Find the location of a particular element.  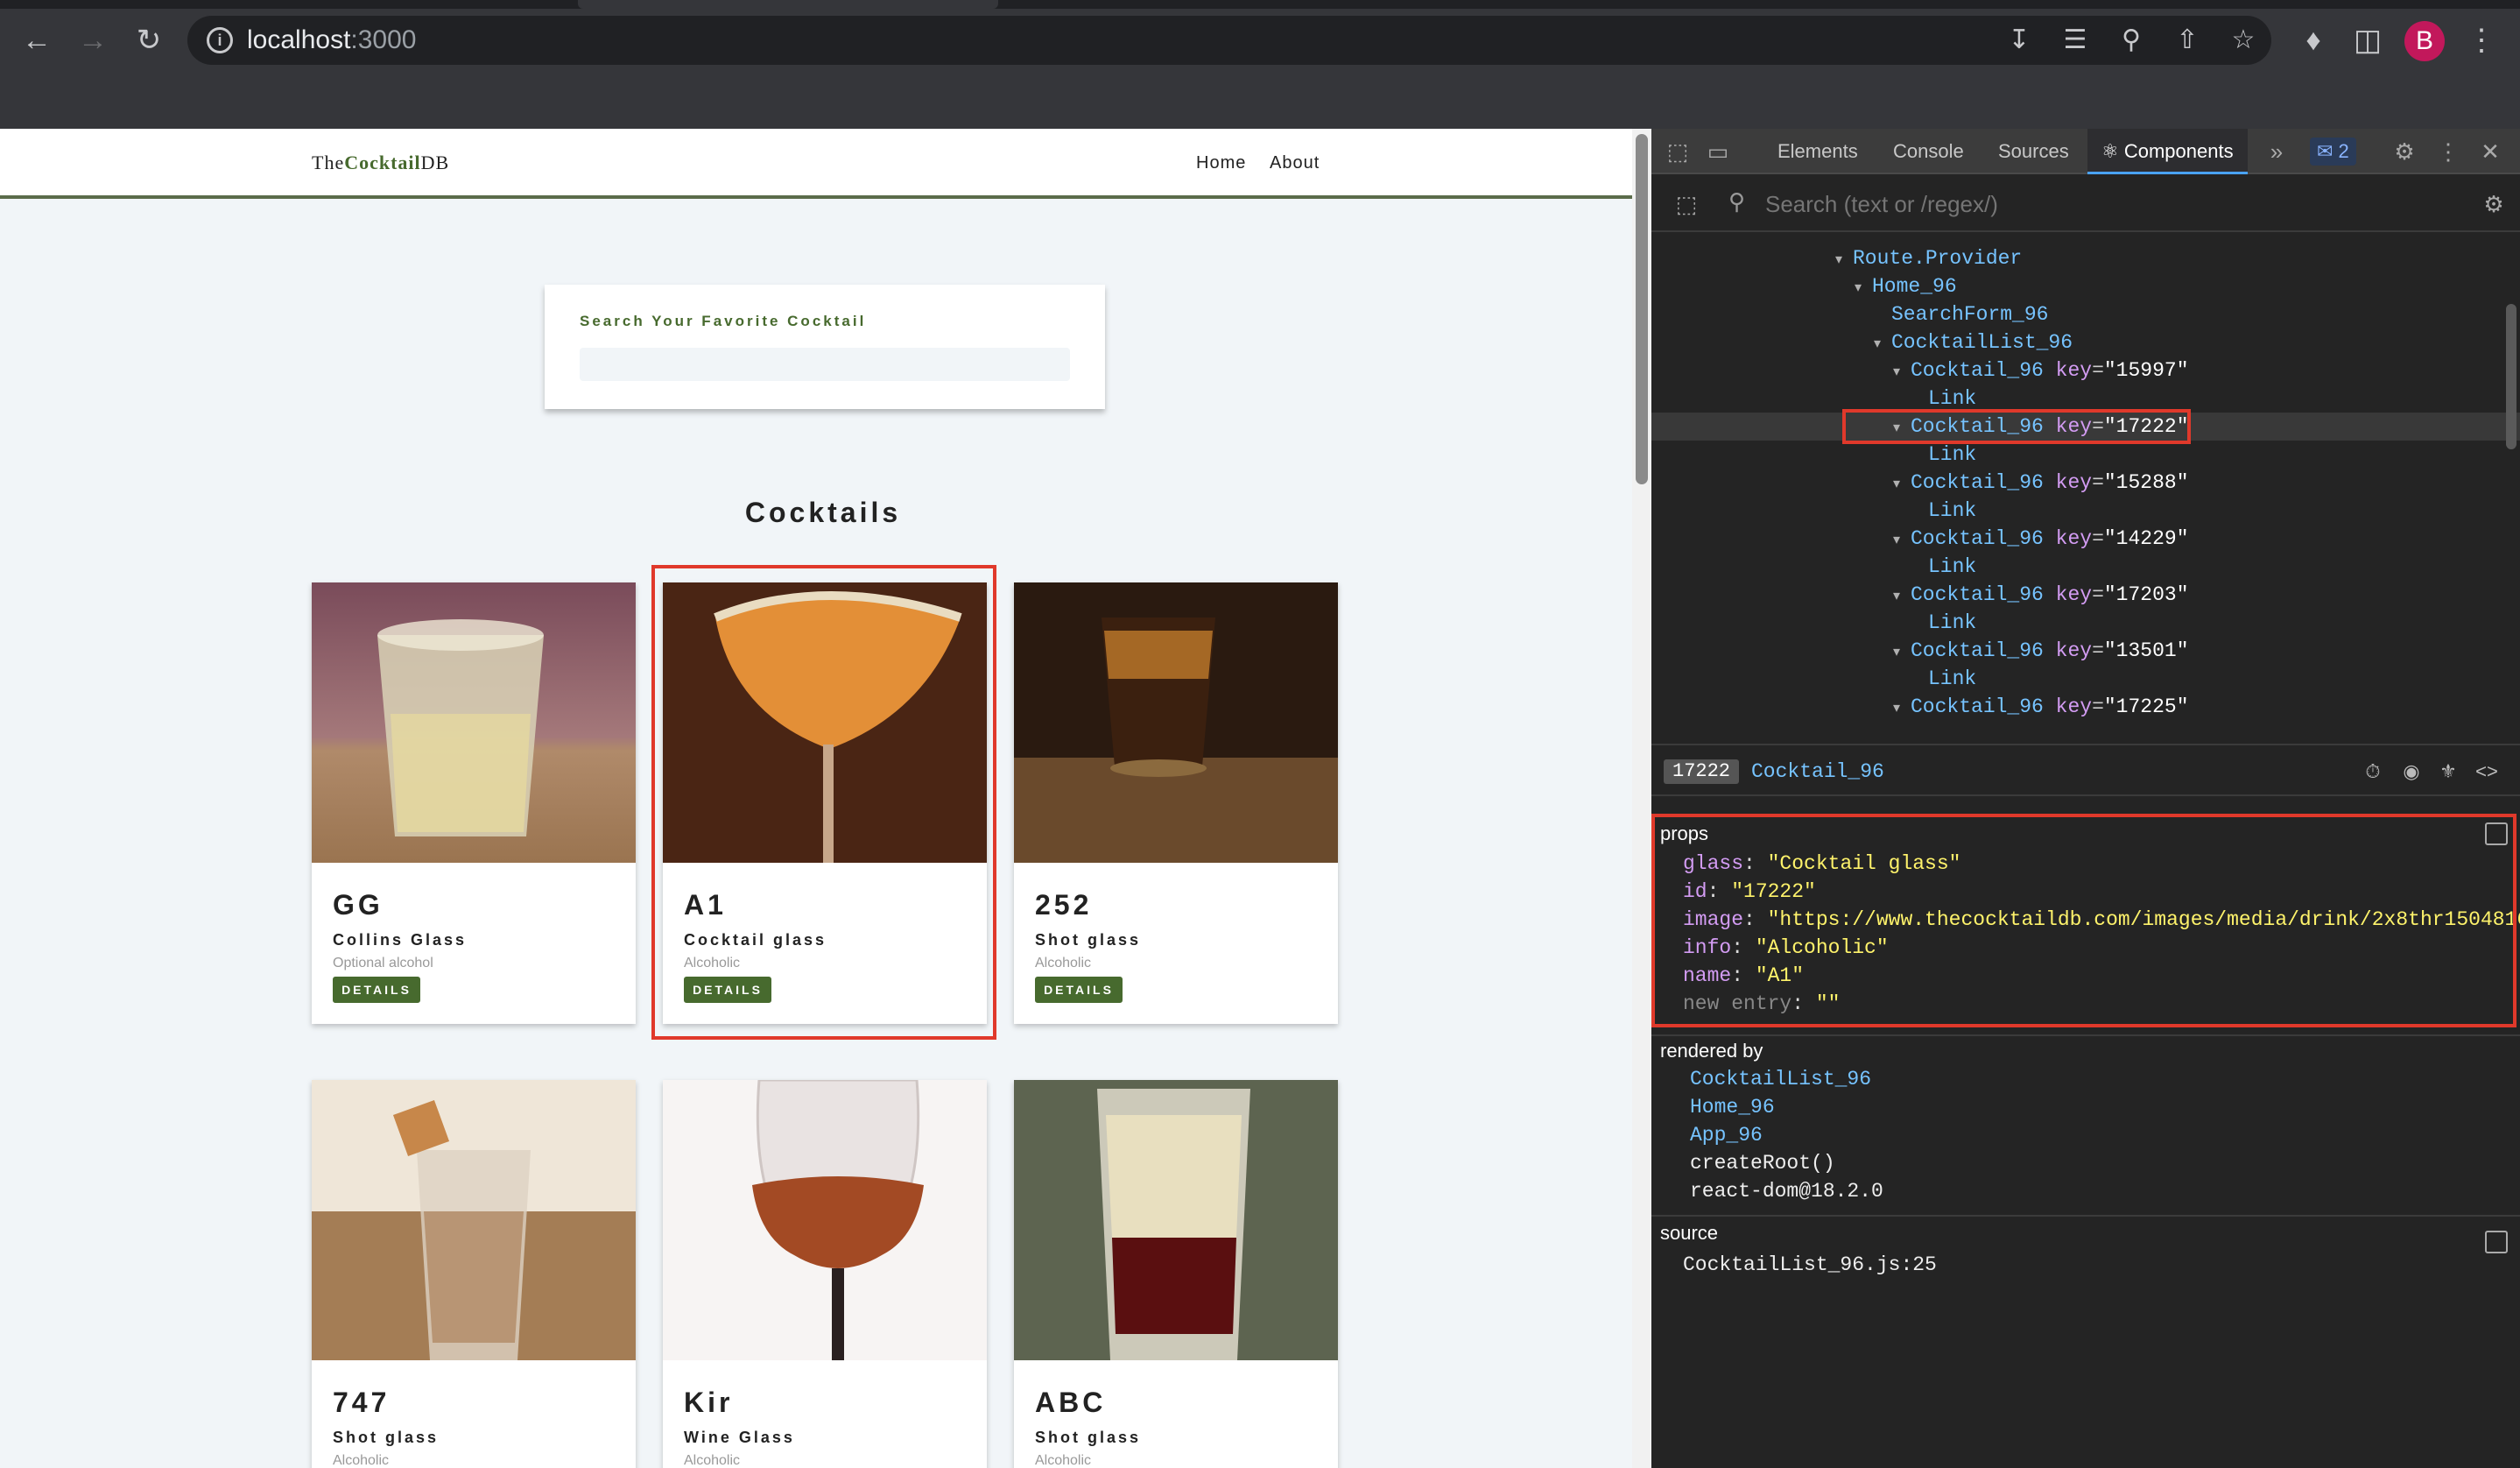

more-tabs-icon: » is located at coordinates (2276, 151).